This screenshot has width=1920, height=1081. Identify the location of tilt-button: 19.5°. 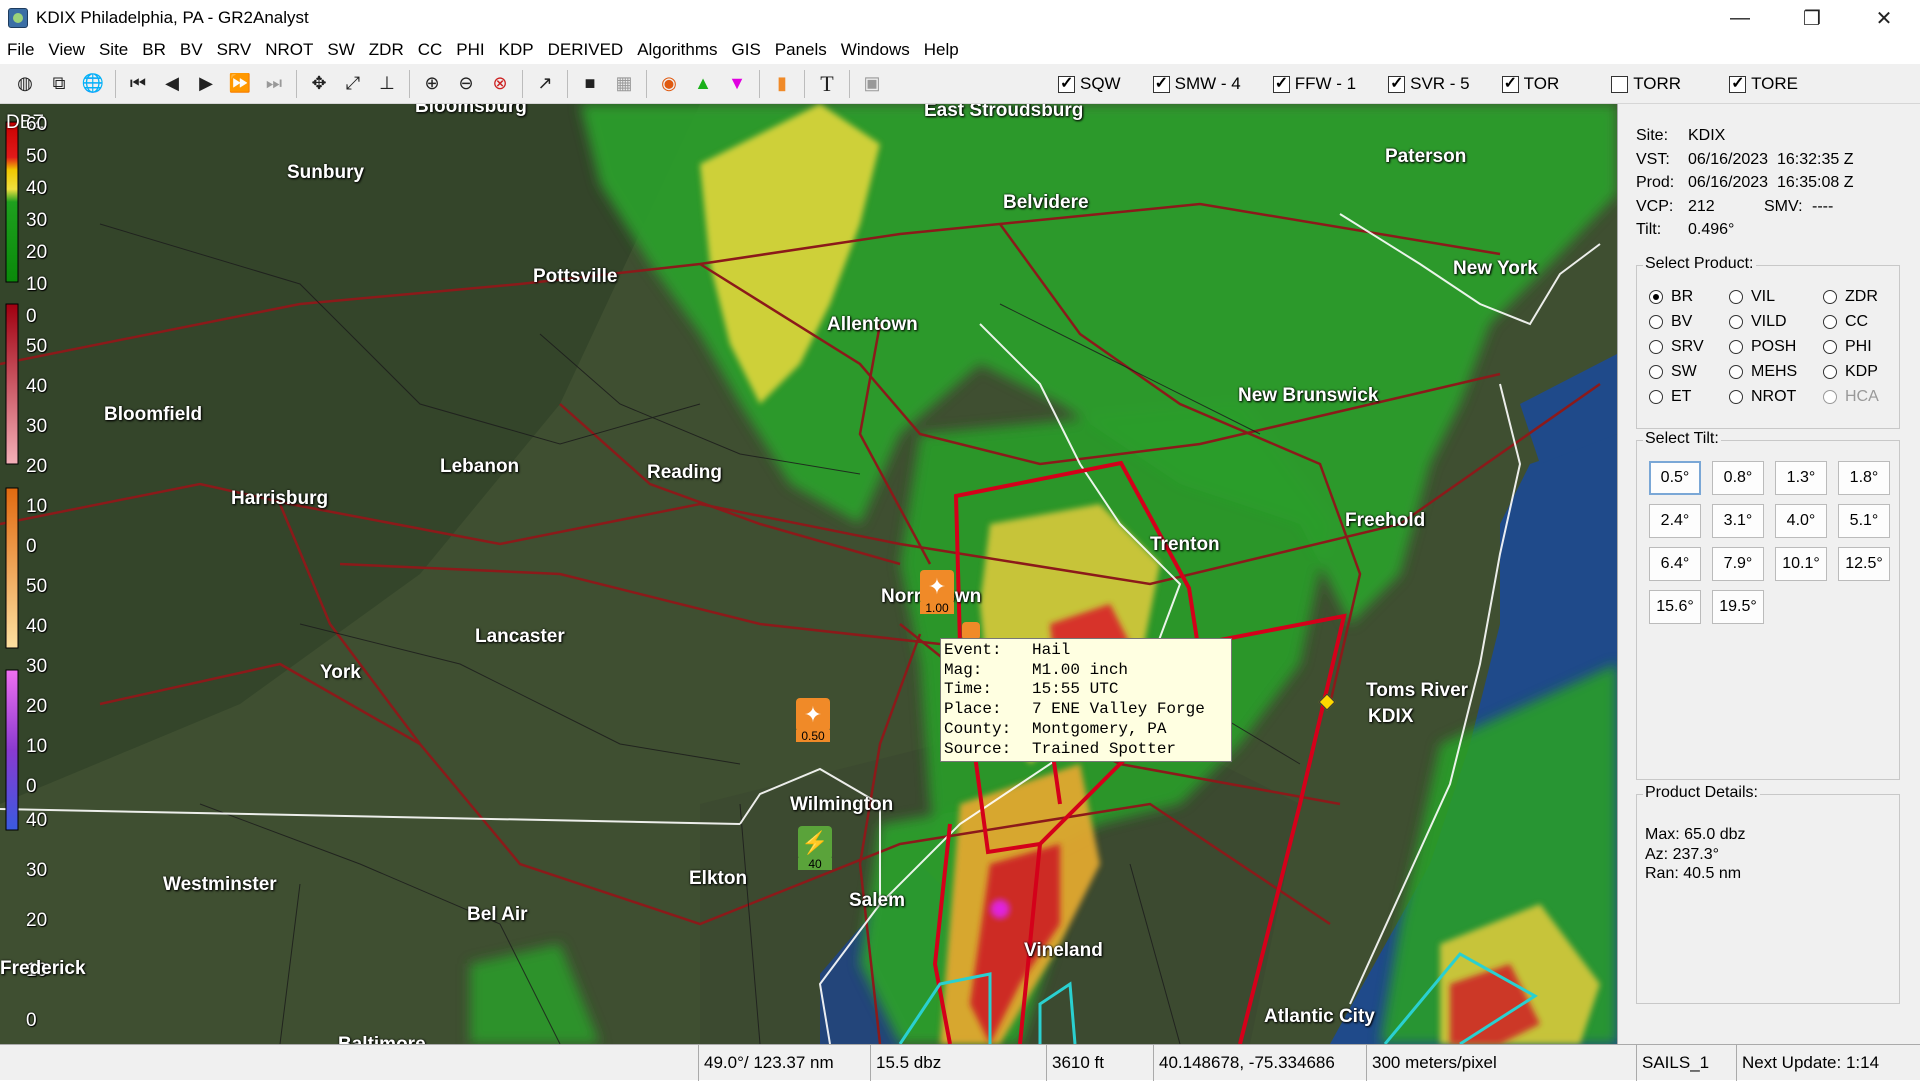
(1738, 607).